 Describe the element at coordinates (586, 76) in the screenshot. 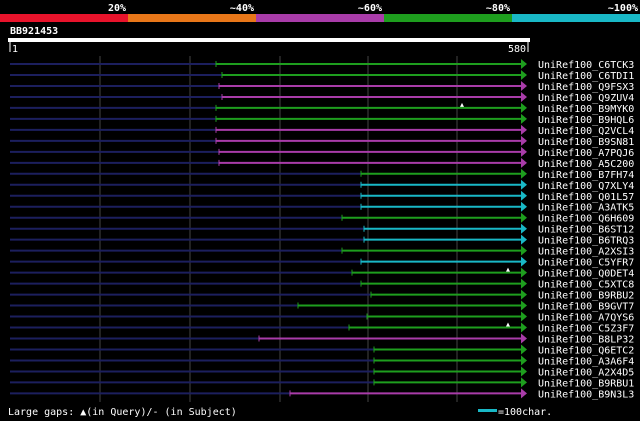

I see `hit-label: UniRef100_C6TDI1` at that location.